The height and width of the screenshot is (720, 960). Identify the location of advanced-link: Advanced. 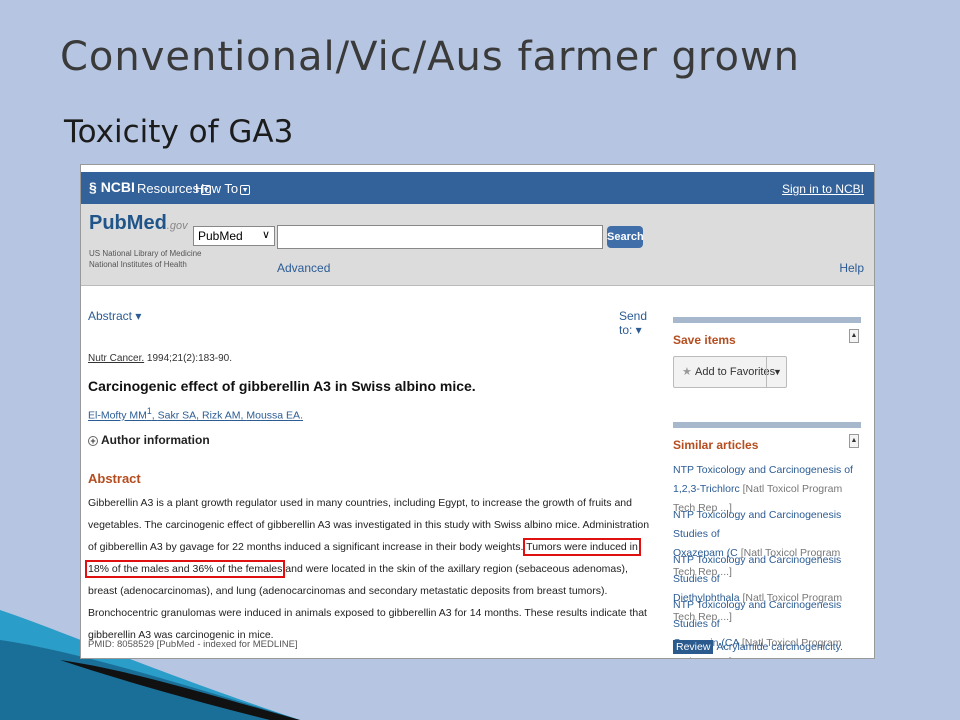
(303, 268).